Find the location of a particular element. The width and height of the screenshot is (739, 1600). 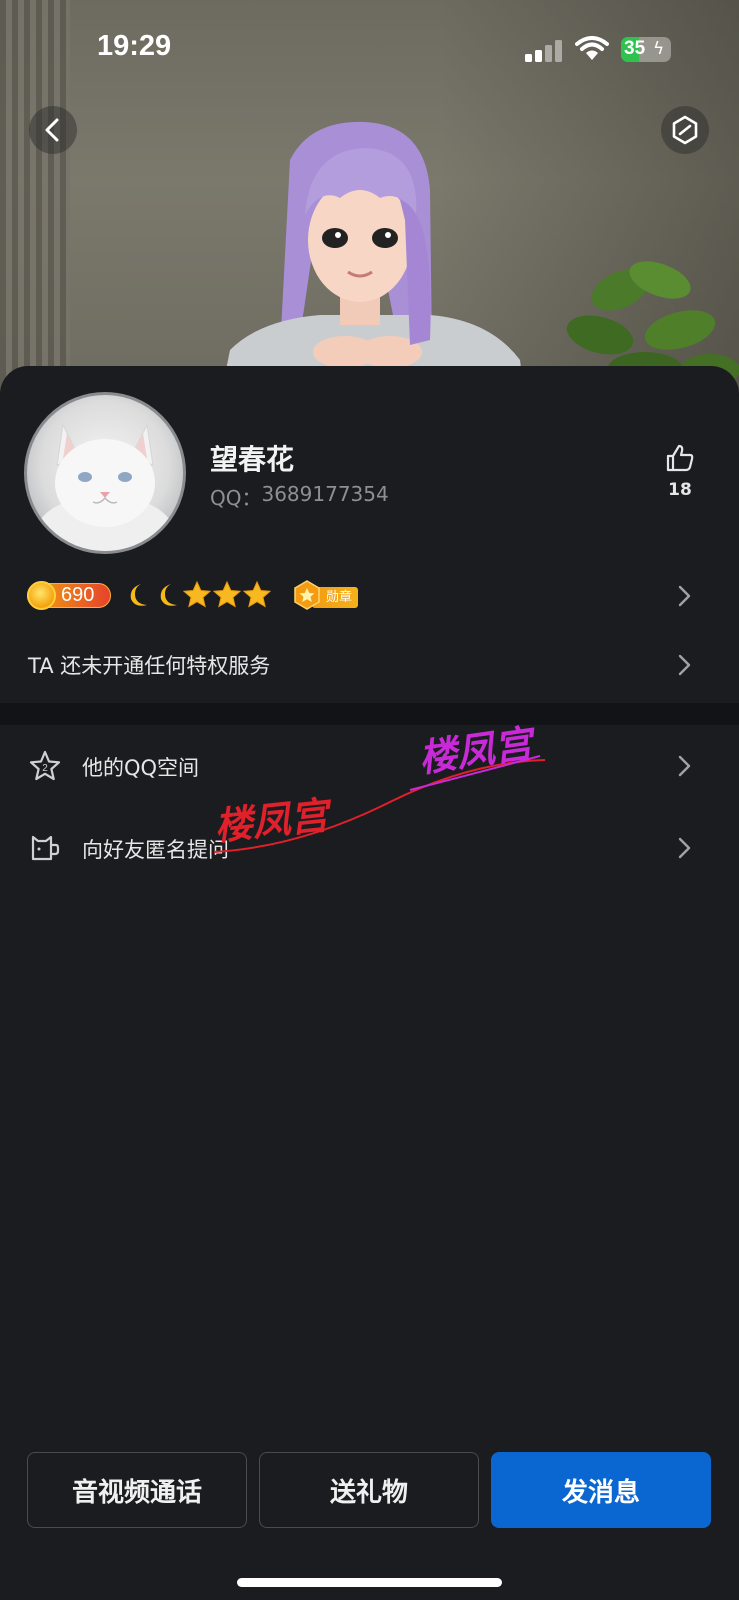

home-indicator is located at coordinates (369, 1582).